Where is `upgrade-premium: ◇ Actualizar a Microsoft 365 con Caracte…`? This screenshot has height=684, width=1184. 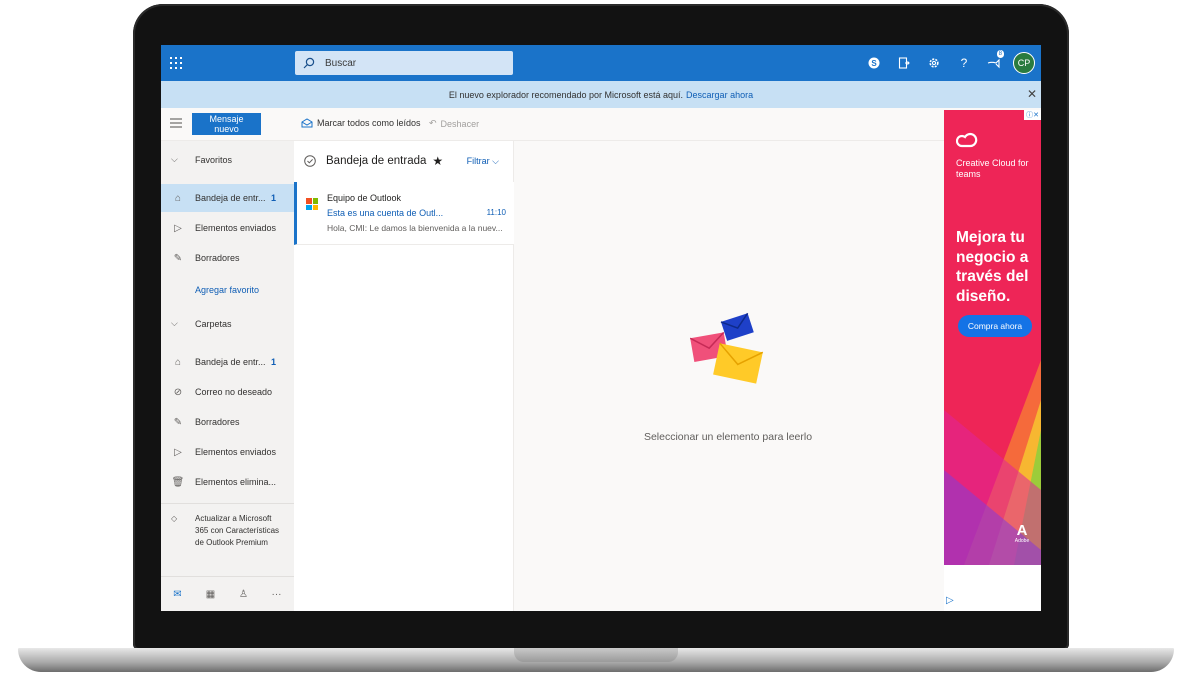
upgrade-premium: ◇ Actualizar a Microsoft 365 con Caracte… is located at coordinates (227, 535).